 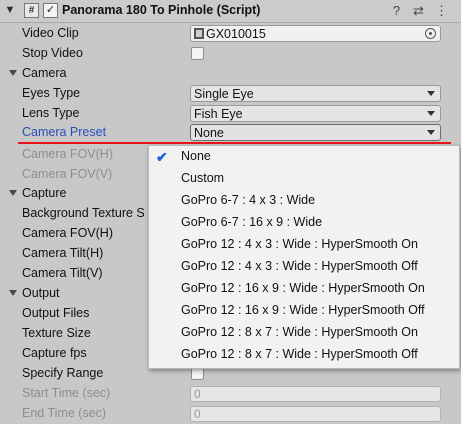 I want to click on menu-item-label: GoPro 12 : 4 x 3 : Wide : HyperSmooth On, so click(x=299, y=244).